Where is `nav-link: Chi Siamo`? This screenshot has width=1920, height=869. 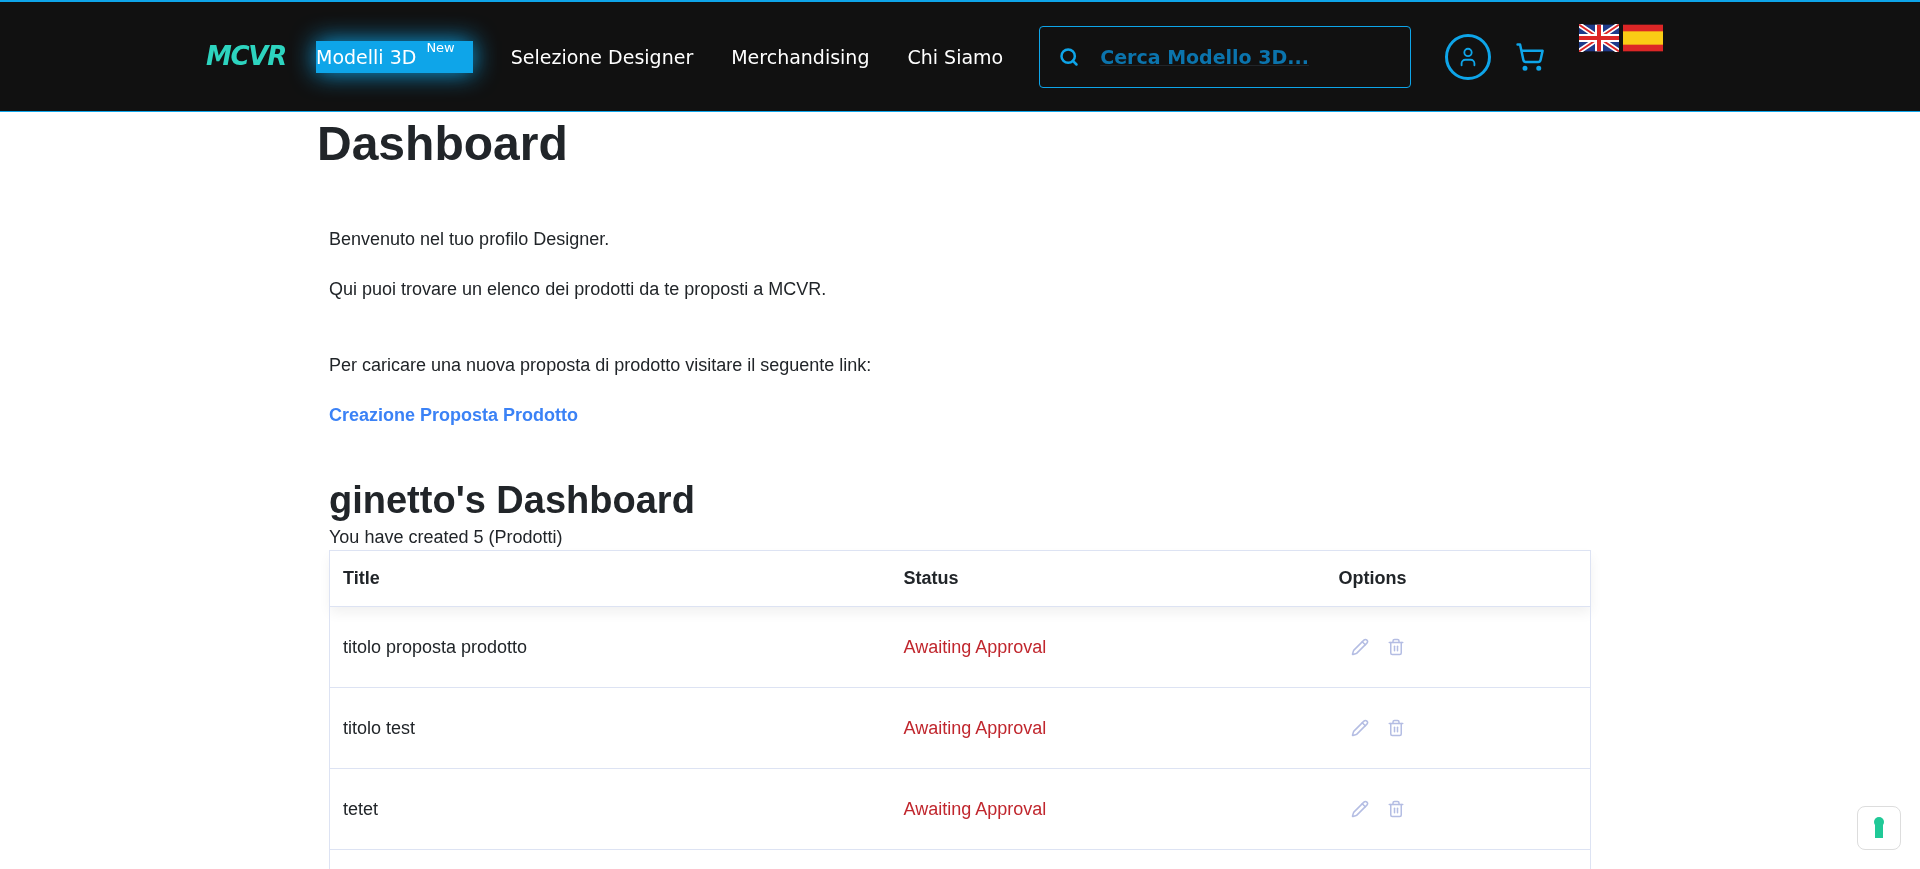 nav-link: Chi Siamo is located at coordinates (955, 56).